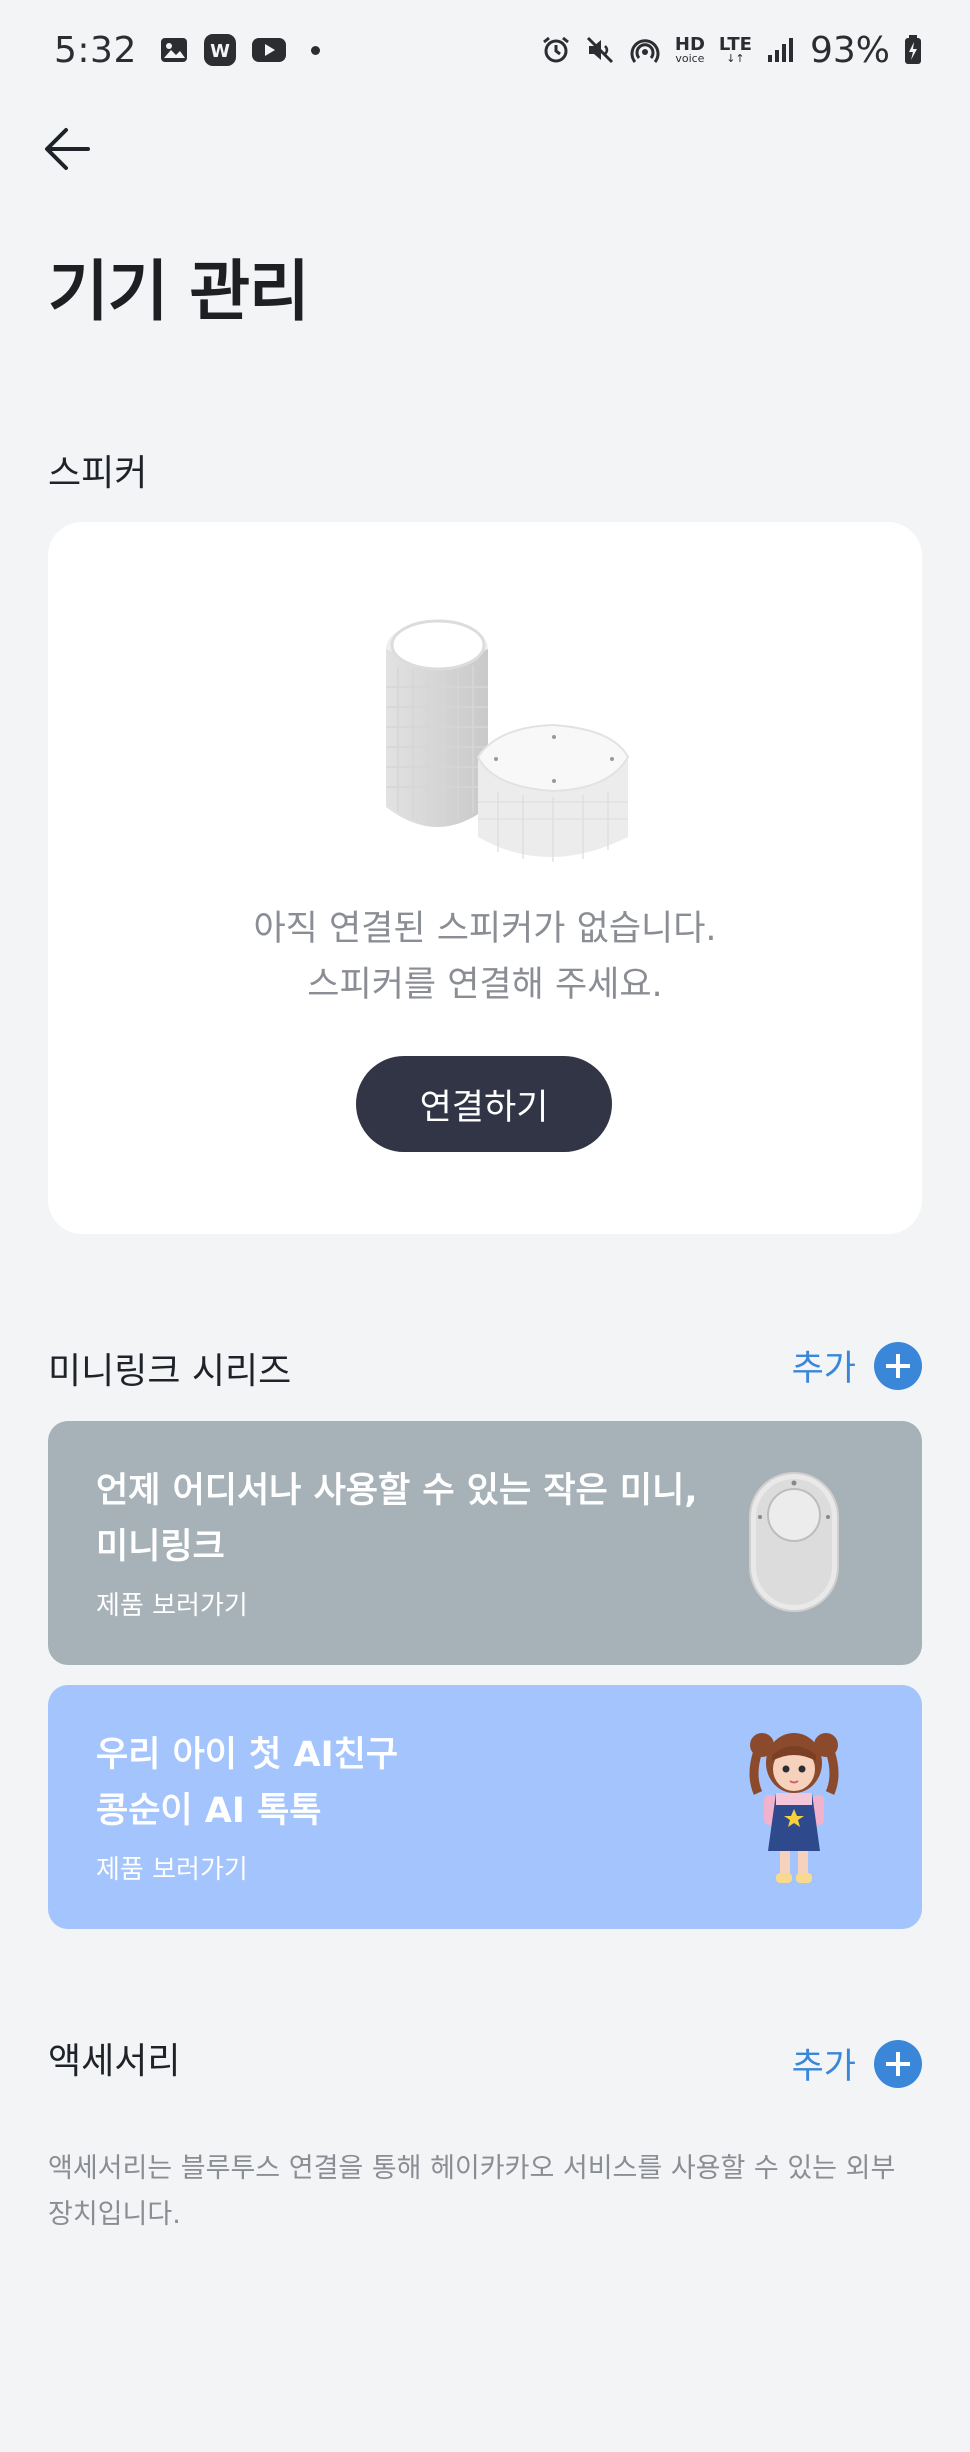 Image resolution: width=970 pixels, height=2452 pixels. What do you see at coordinates (179, 291) in the screenshot?
I see `page-title: 기기 관리` at bounding box center [179, 291].